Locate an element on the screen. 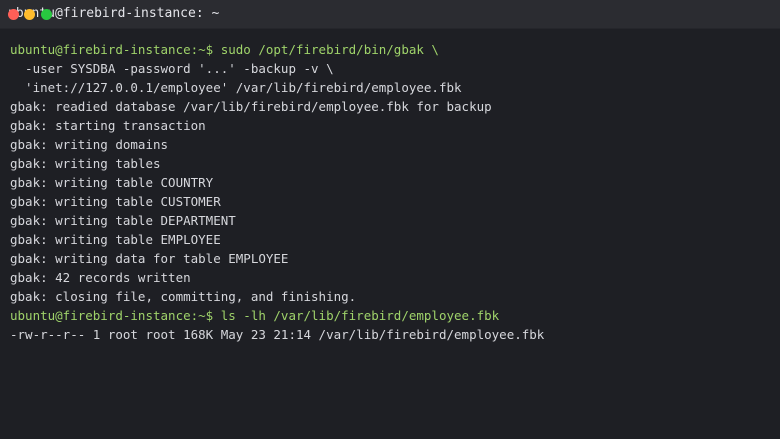 This screenshot has height=439, width=780. maximize-window-button is located at coordinates (46, 14).